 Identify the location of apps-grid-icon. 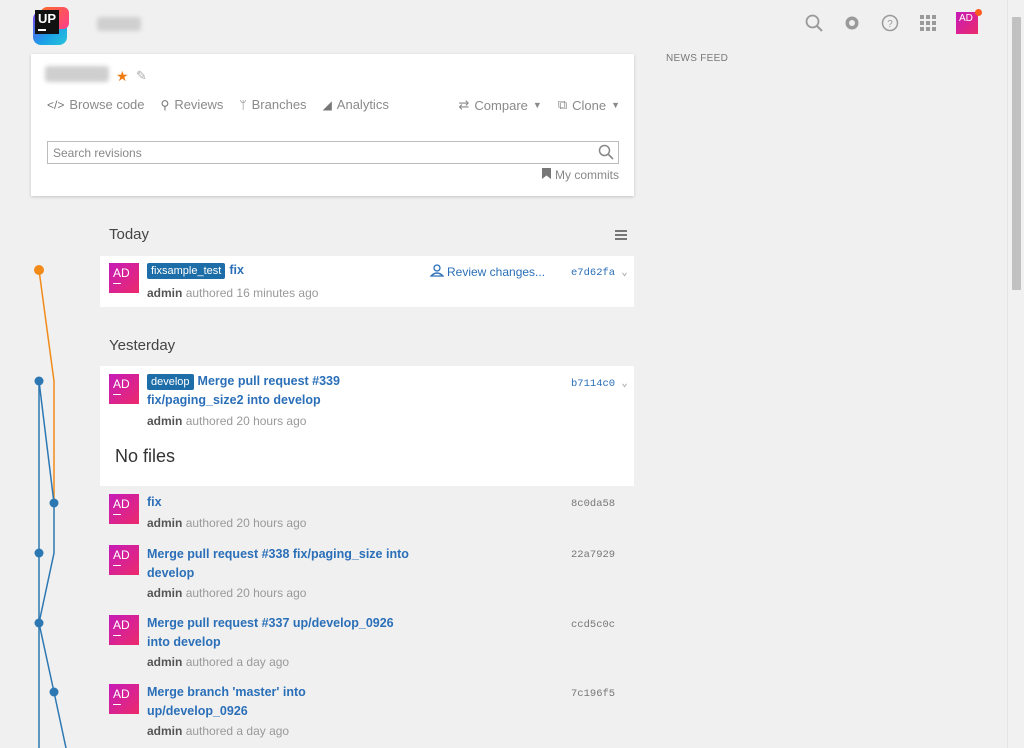
(928, 23).